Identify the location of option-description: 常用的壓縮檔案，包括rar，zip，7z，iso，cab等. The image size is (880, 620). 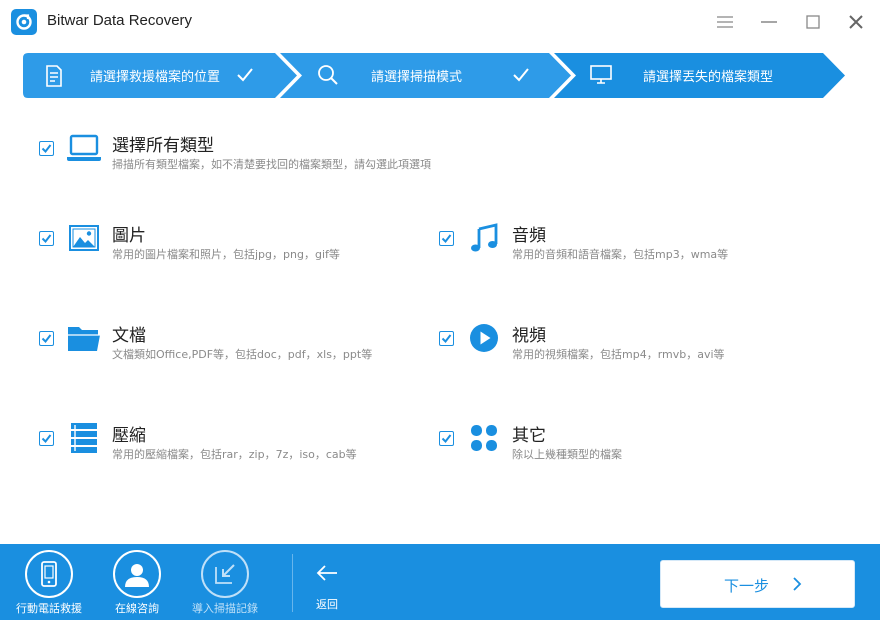
(234, 454).